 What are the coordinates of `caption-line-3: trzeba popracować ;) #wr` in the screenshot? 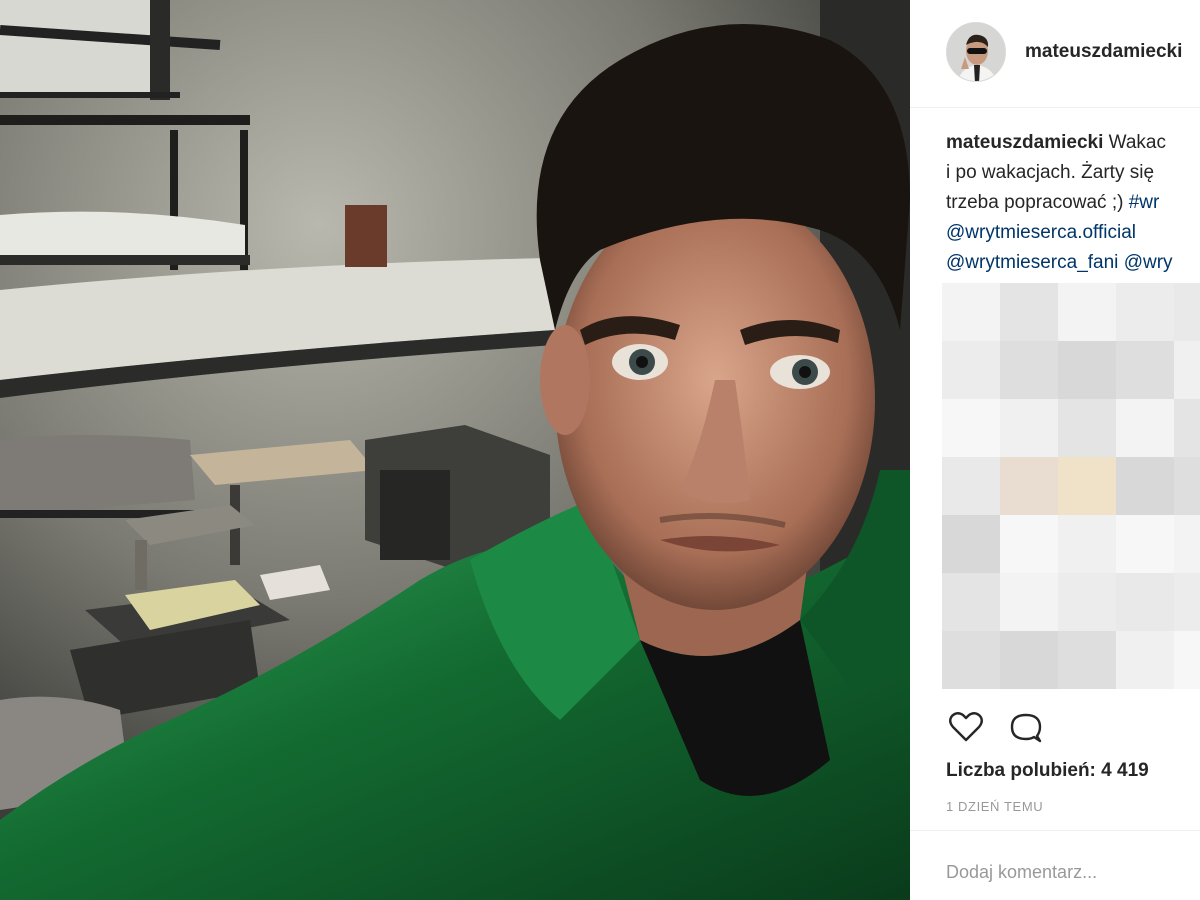 It's located at (1073, 203).